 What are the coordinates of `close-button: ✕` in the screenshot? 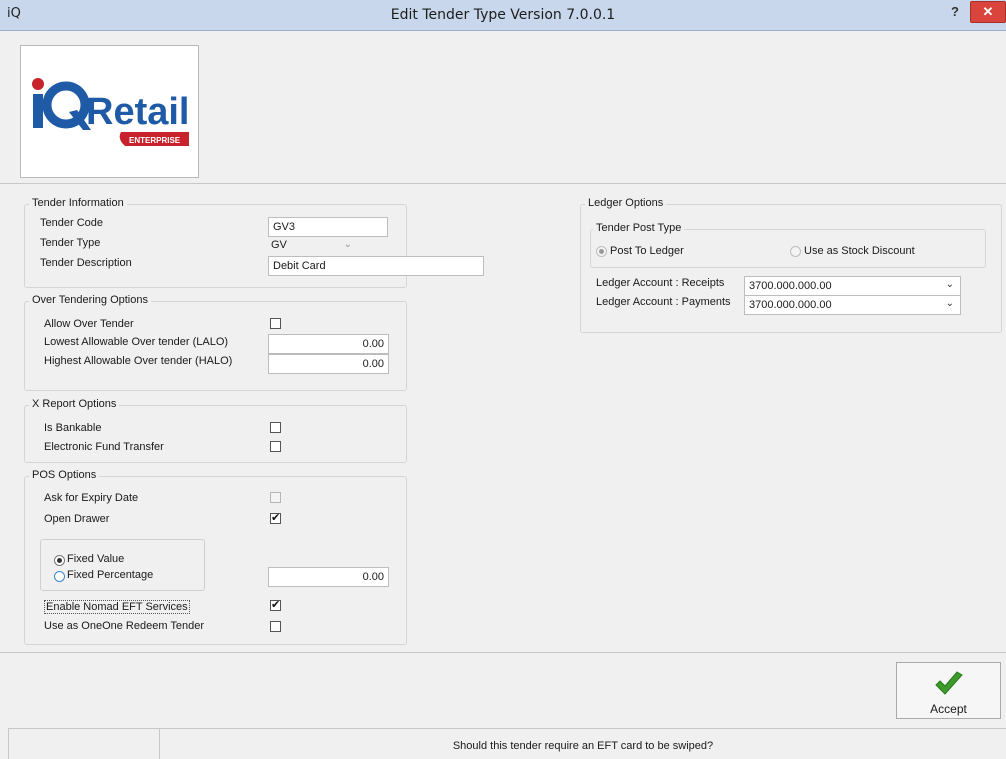 It's located at (988, 12).